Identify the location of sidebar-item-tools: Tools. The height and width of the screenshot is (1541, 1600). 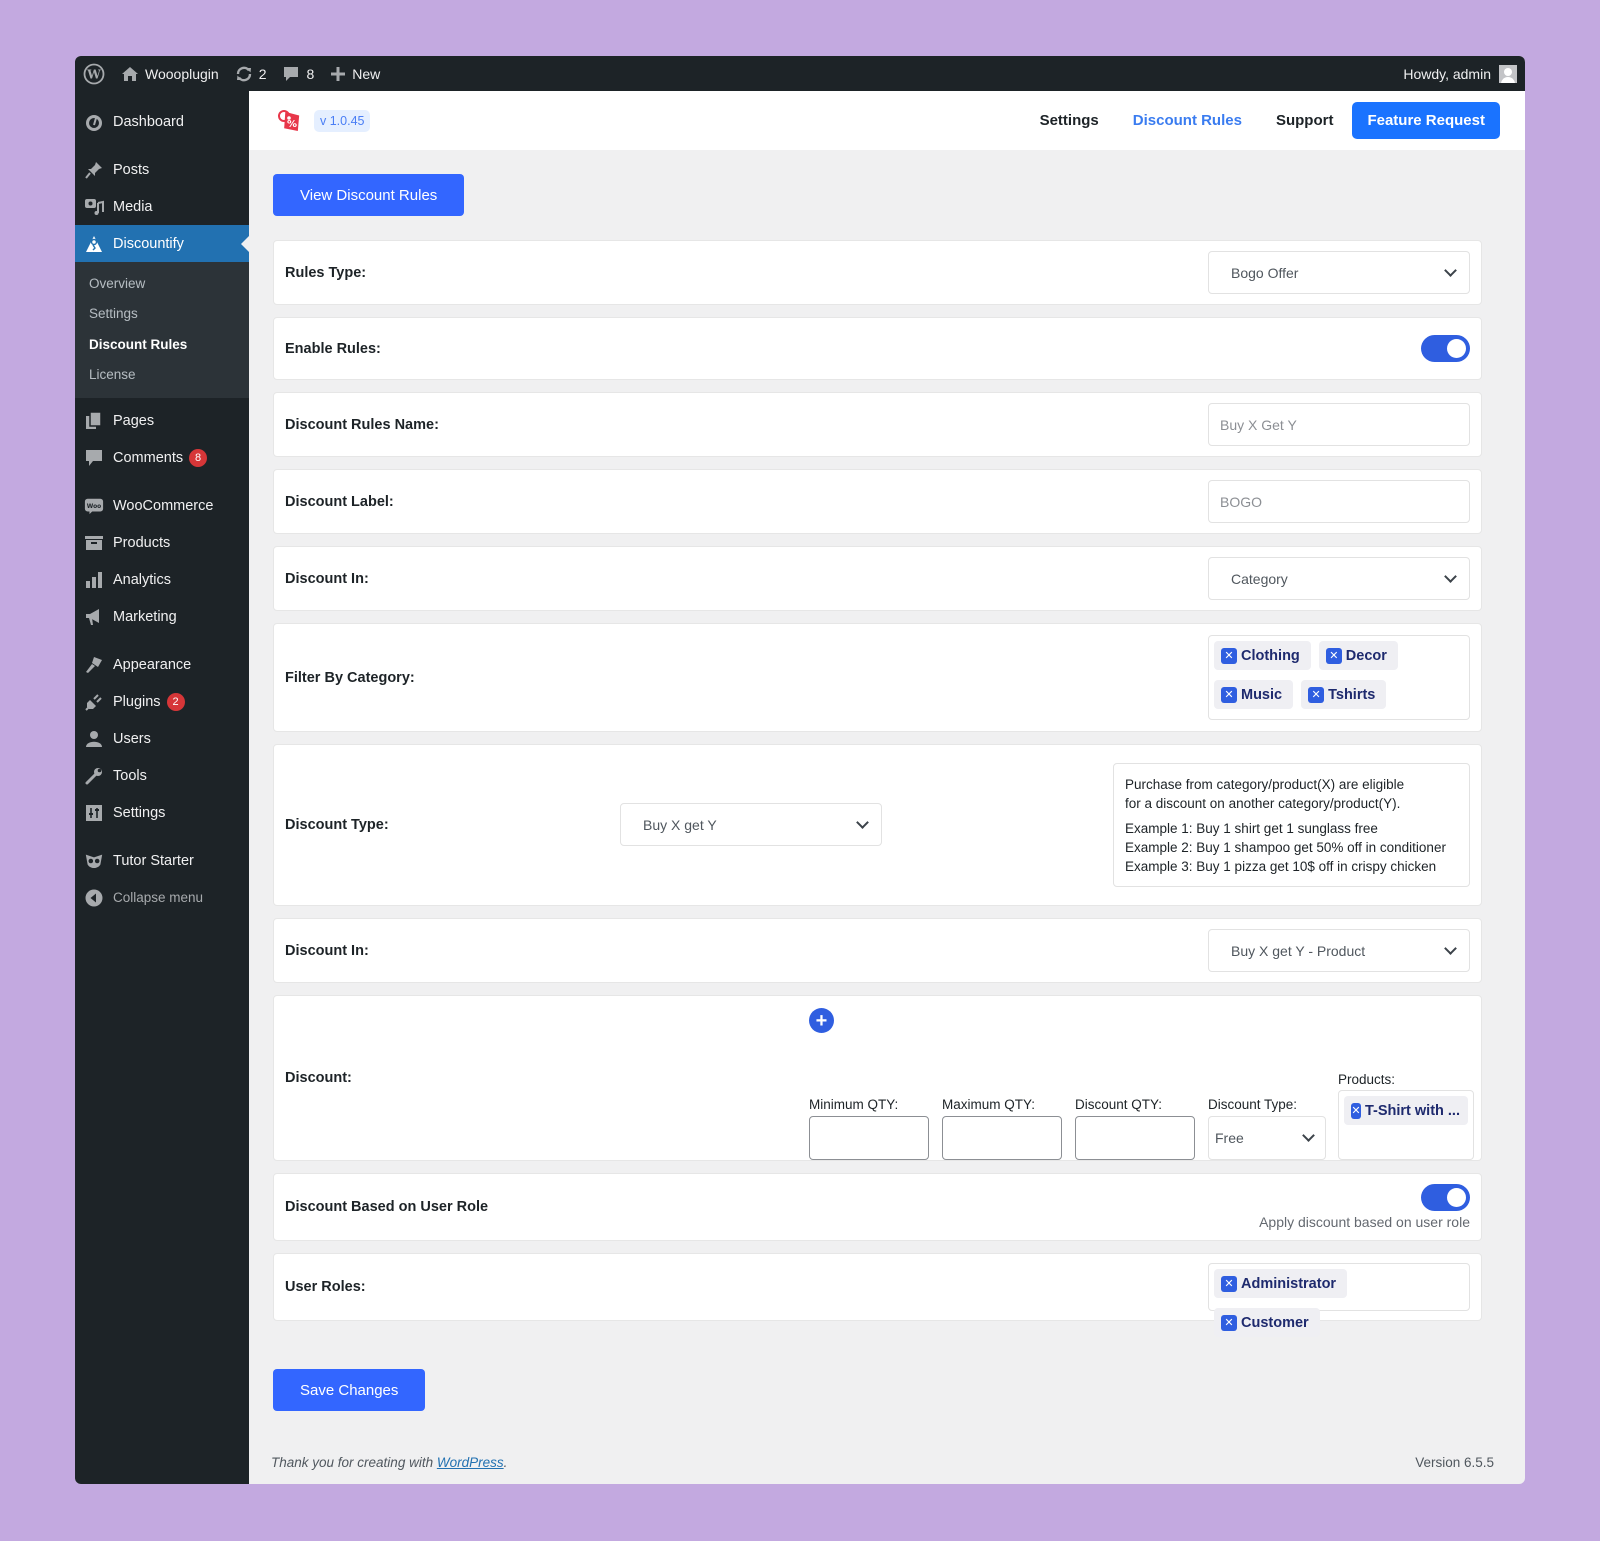
(162, 775).